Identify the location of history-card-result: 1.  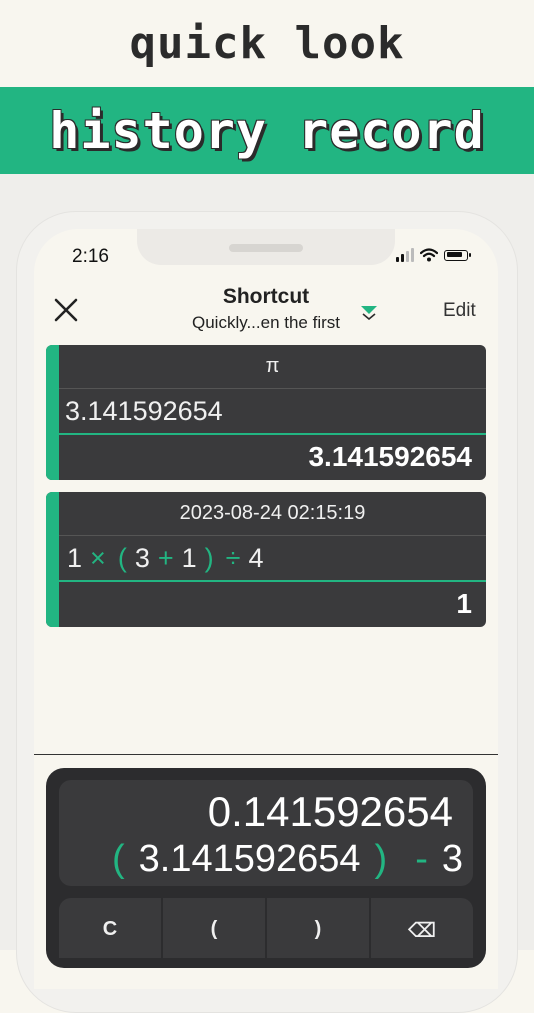
(464, 603).